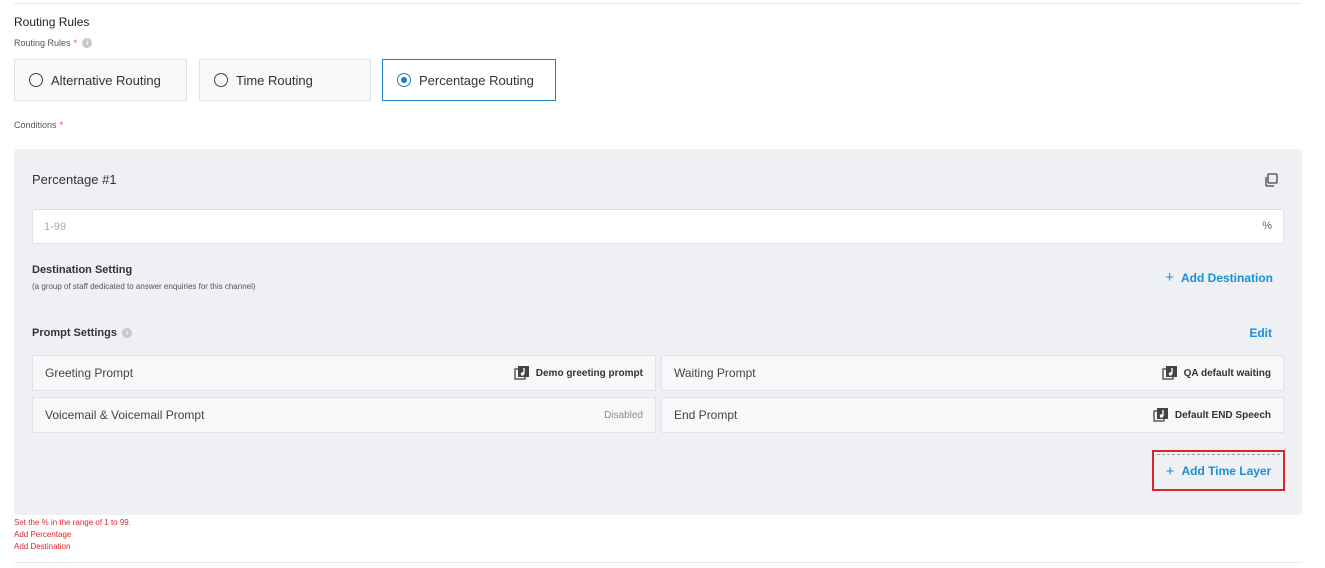  What do you see at coordinates (82, 270) in the screenshot?
I see `destination-title: Destination Setting` at bounding box center [82, 270].